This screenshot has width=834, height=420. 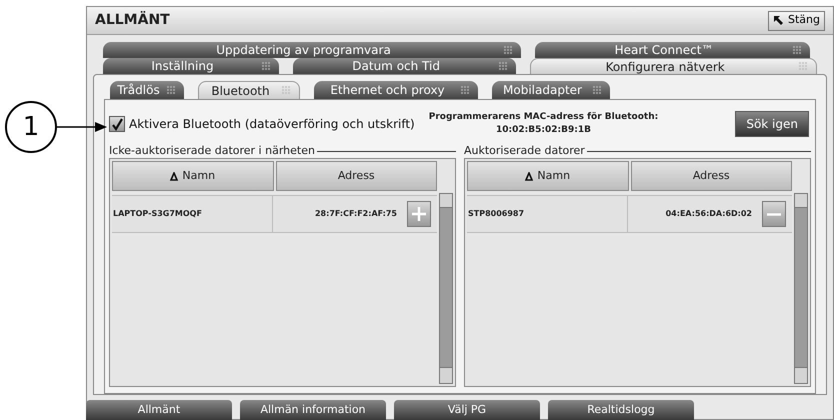 I want to click on plus-icon, so click(x=419, y=214).